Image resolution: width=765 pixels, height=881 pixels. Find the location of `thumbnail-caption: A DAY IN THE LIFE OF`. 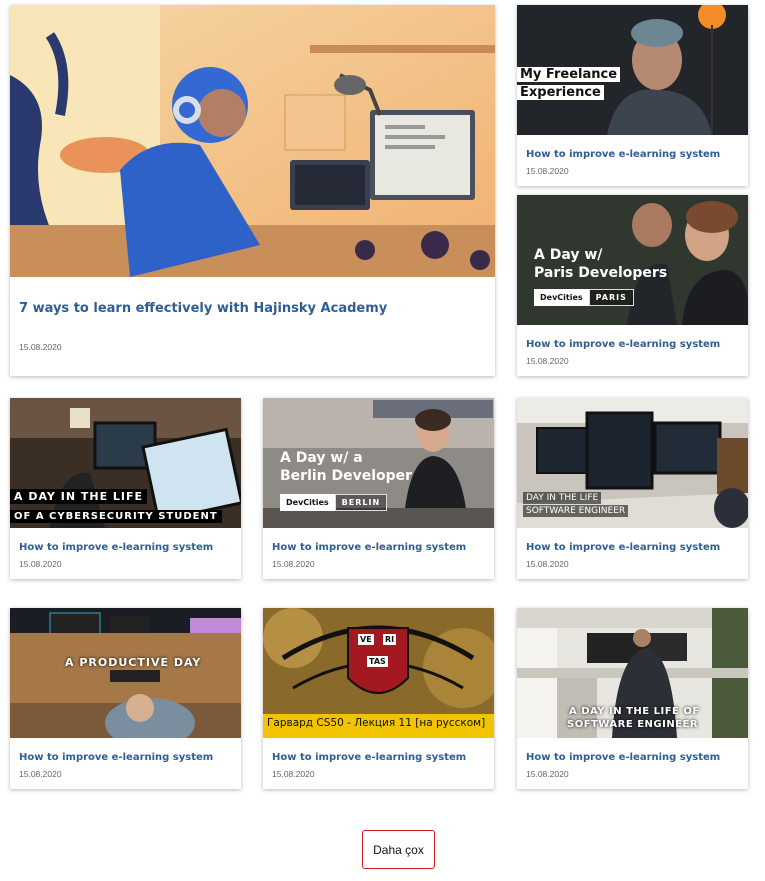

thumbnail-caption: A DAY IN THE LIFE OF is located at coordinates (634, 711).